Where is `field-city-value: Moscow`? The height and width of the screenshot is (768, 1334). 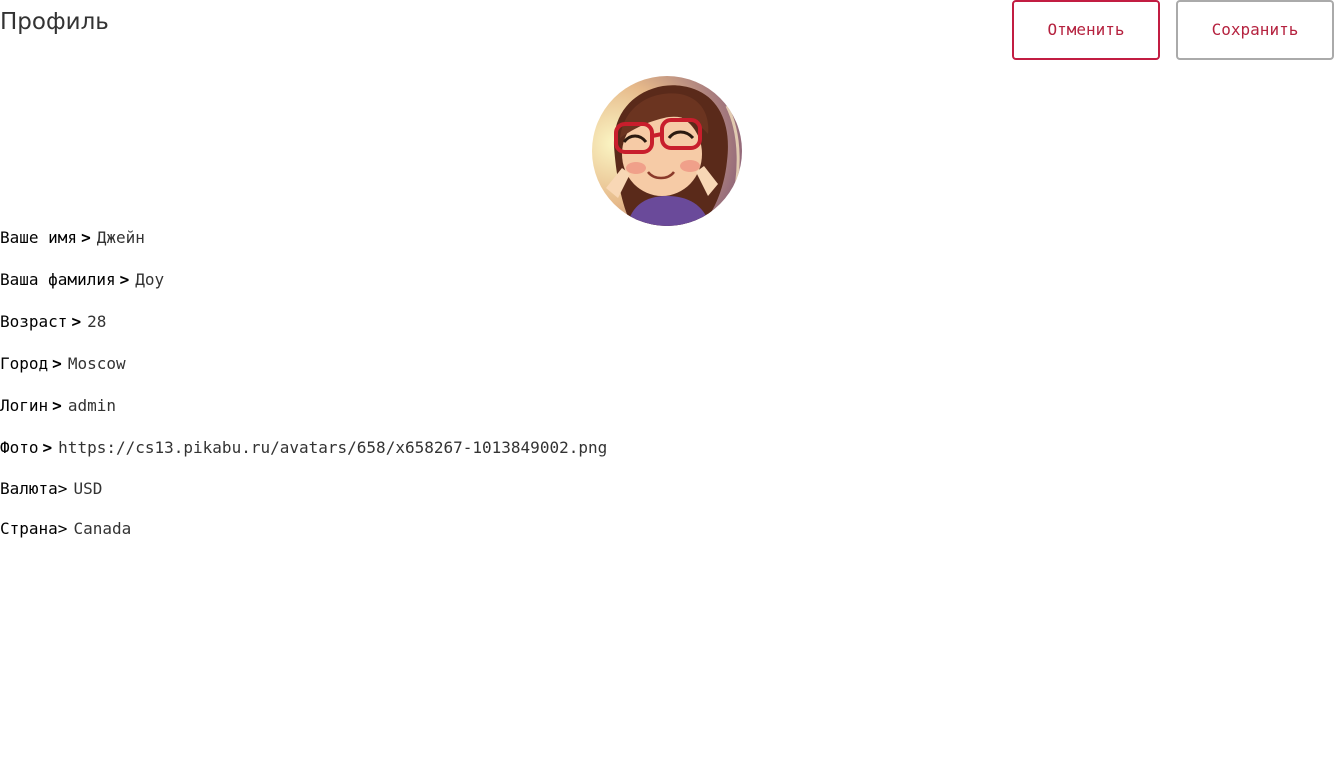 field-city-value: Moscow is located at coordinates (97, 364).